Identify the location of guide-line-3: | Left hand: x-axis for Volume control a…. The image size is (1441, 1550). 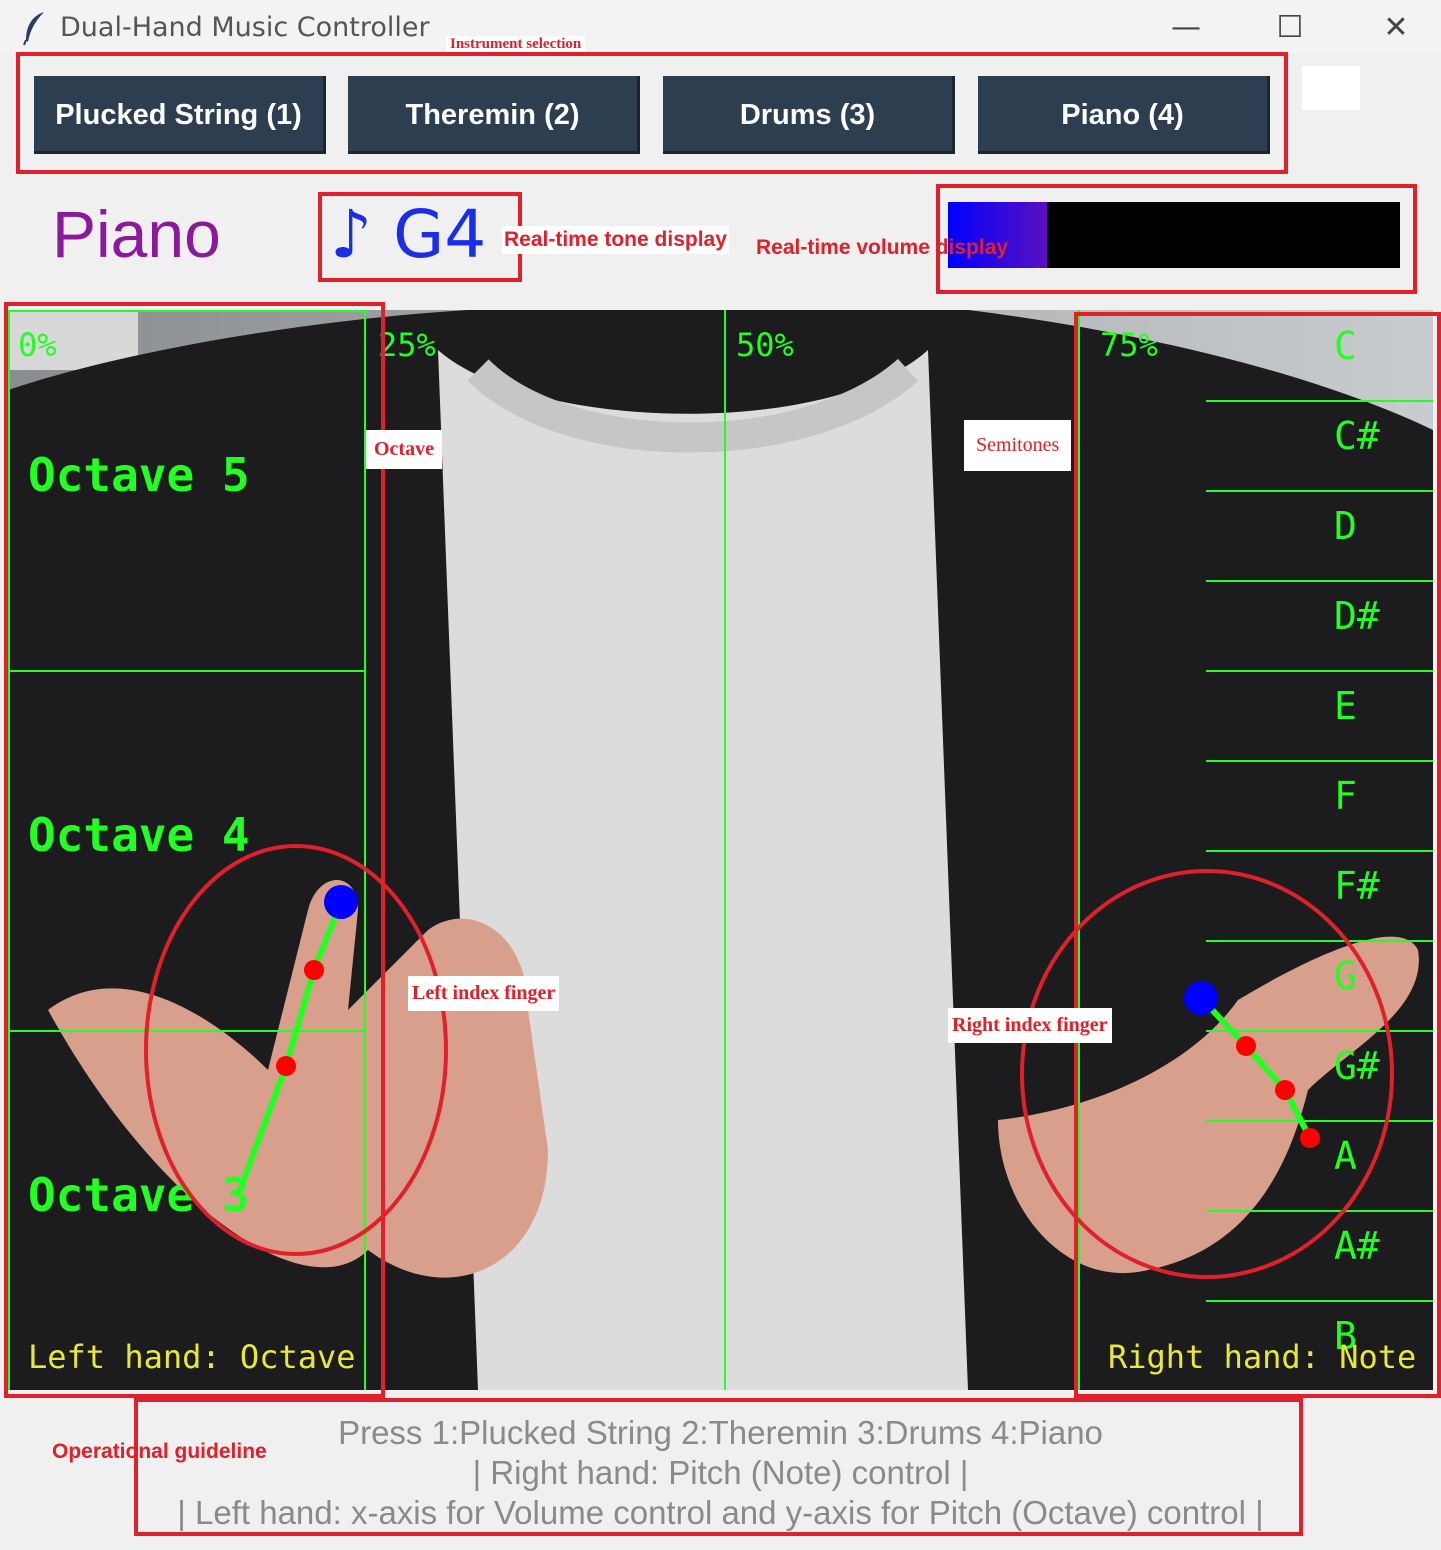
(720, 1512).